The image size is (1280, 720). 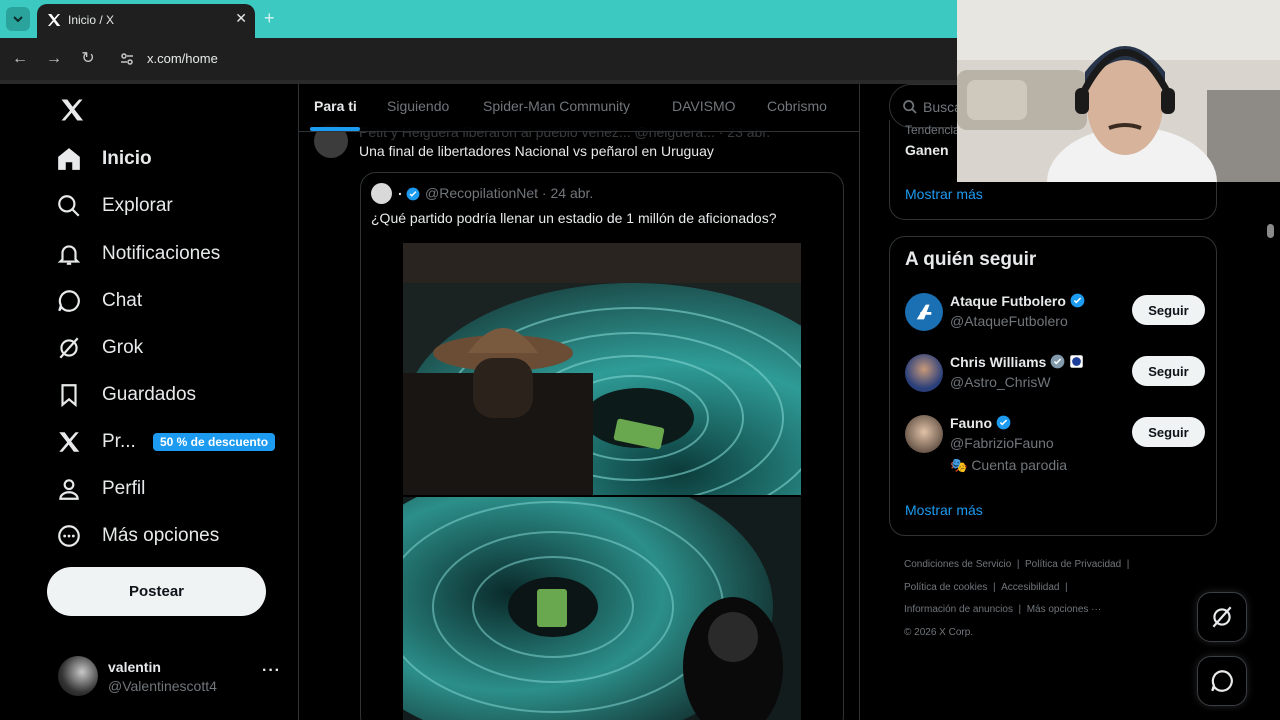 I want to click on more-circle-icon, so click(x=69, y=536).